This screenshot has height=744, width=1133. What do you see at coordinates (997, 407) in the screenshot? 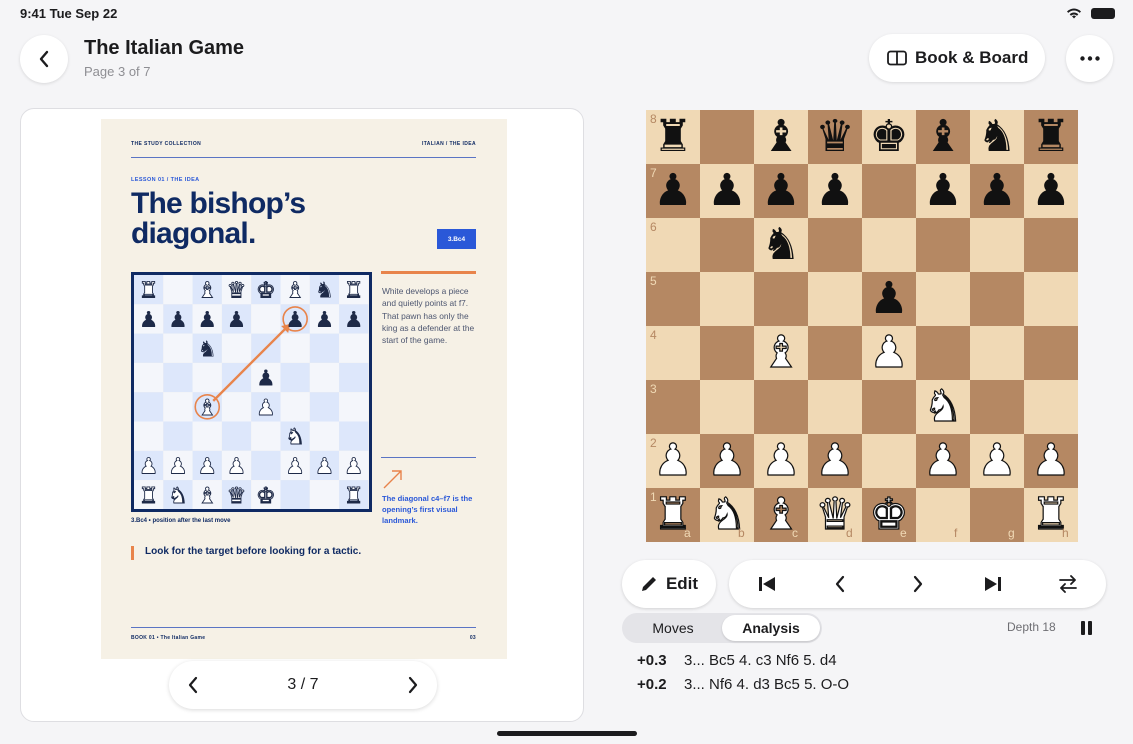
I see `square-g3` at bounding box center [997, 407].